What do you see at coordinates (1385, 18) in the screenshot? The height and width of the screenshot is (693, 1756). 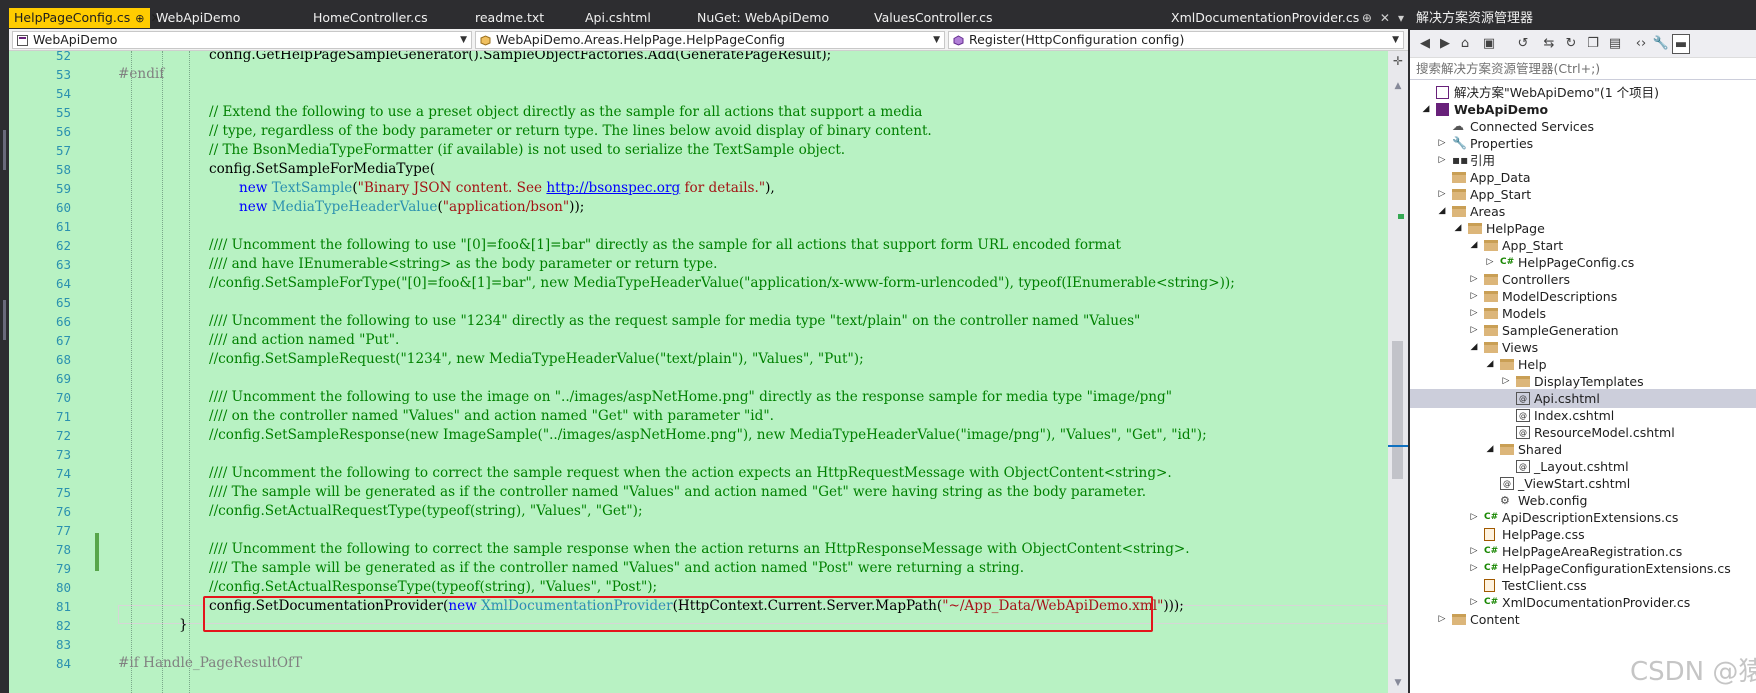 I see `close-icon: ✕` at bounding box center [1385, 18].